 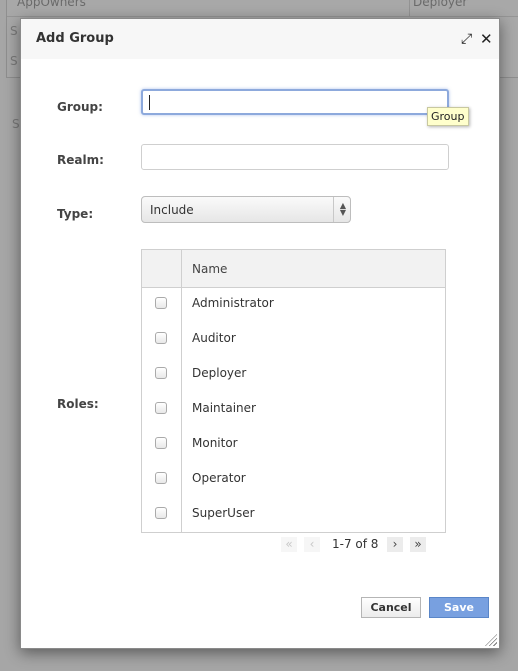 What do you see at coordinates (80, 107) in the screenshot?
I see `group-label: Group:` at bounding box center [80, 107].